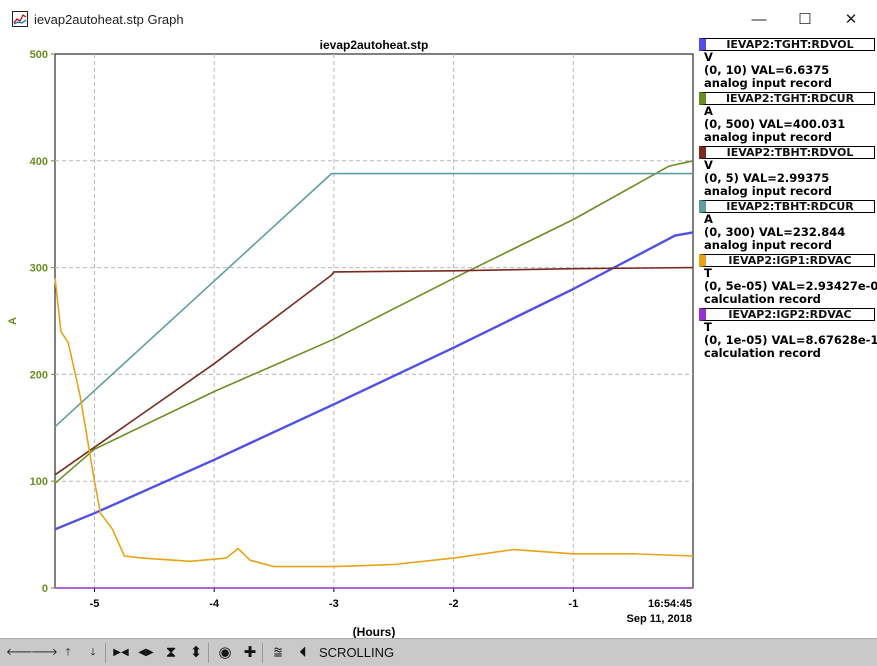  I want to click on y-tick-label: 200, so click(39, 375).